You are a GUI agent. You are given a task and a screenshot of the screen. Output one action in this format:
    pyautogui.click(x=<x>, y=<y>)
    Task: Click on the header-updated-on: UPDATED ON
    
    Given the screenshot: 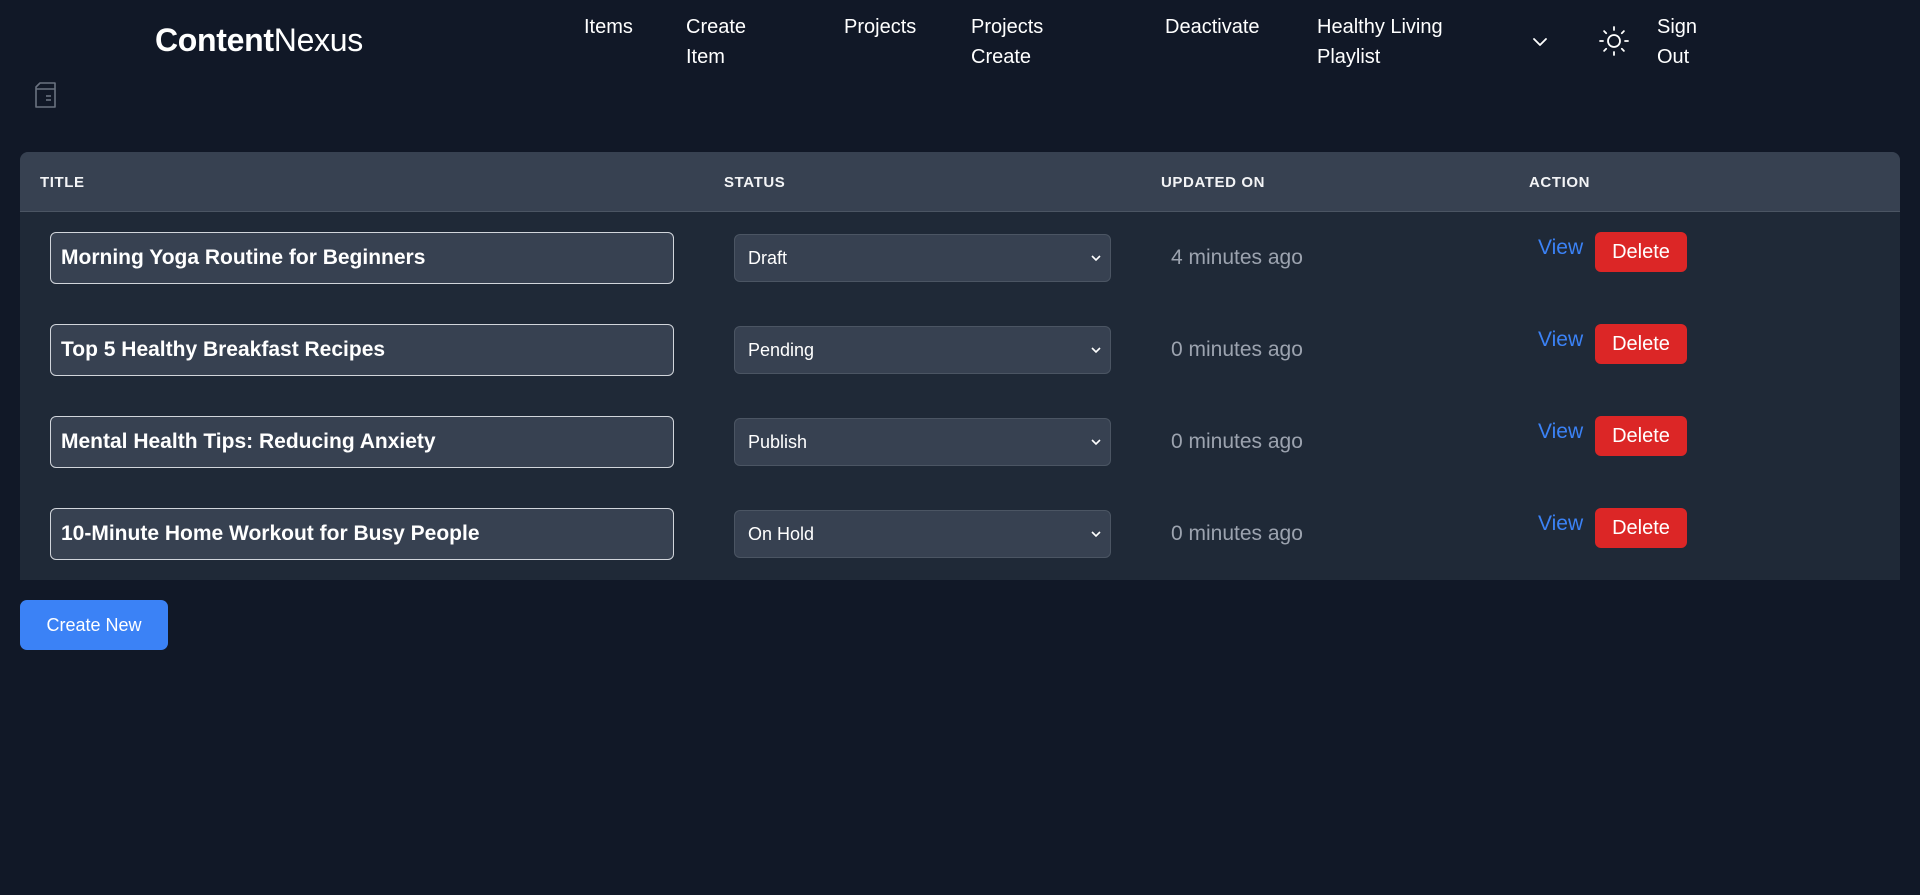 What is the action you would take?
    pyautogui.click(x=1213, y=182)
    